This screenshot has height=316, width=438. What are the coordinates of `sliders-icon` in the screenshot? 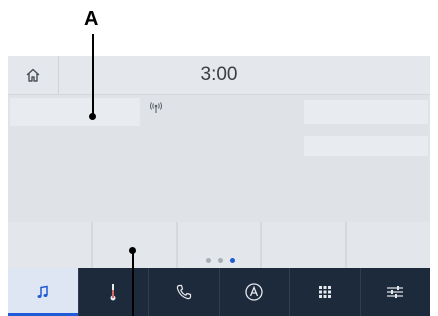 It's located at (395, 292).